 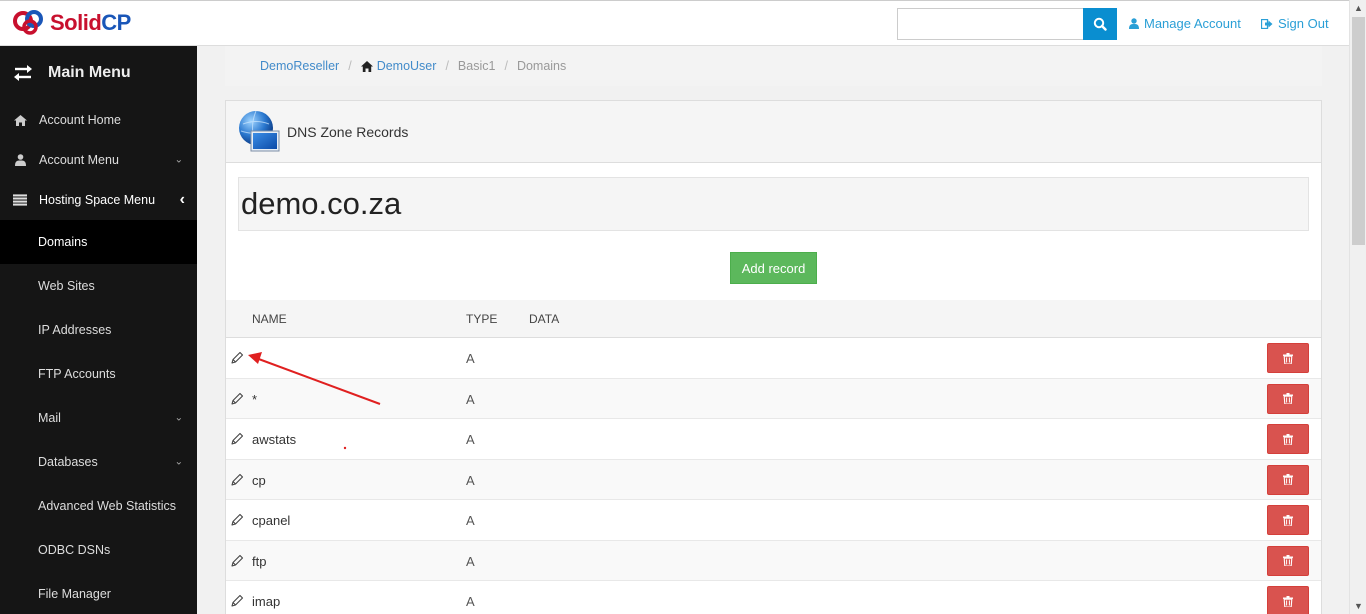 What do you see at coordinates (66, 286) in the screenshot?
I see `sidebar-subitem-label: Web Sites` at bounding box center [66, 286].